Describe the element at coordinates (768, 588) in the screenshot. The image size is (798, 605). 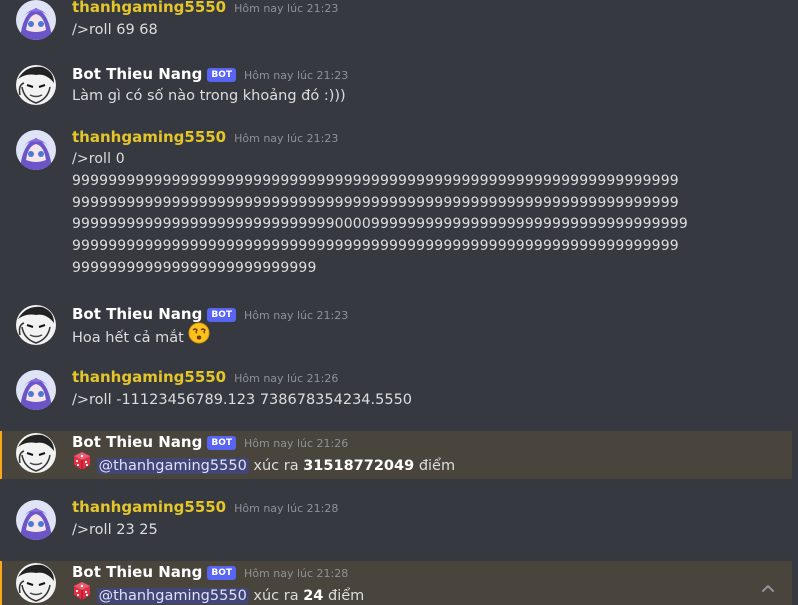
I see `chevron-up-icon` at that location.